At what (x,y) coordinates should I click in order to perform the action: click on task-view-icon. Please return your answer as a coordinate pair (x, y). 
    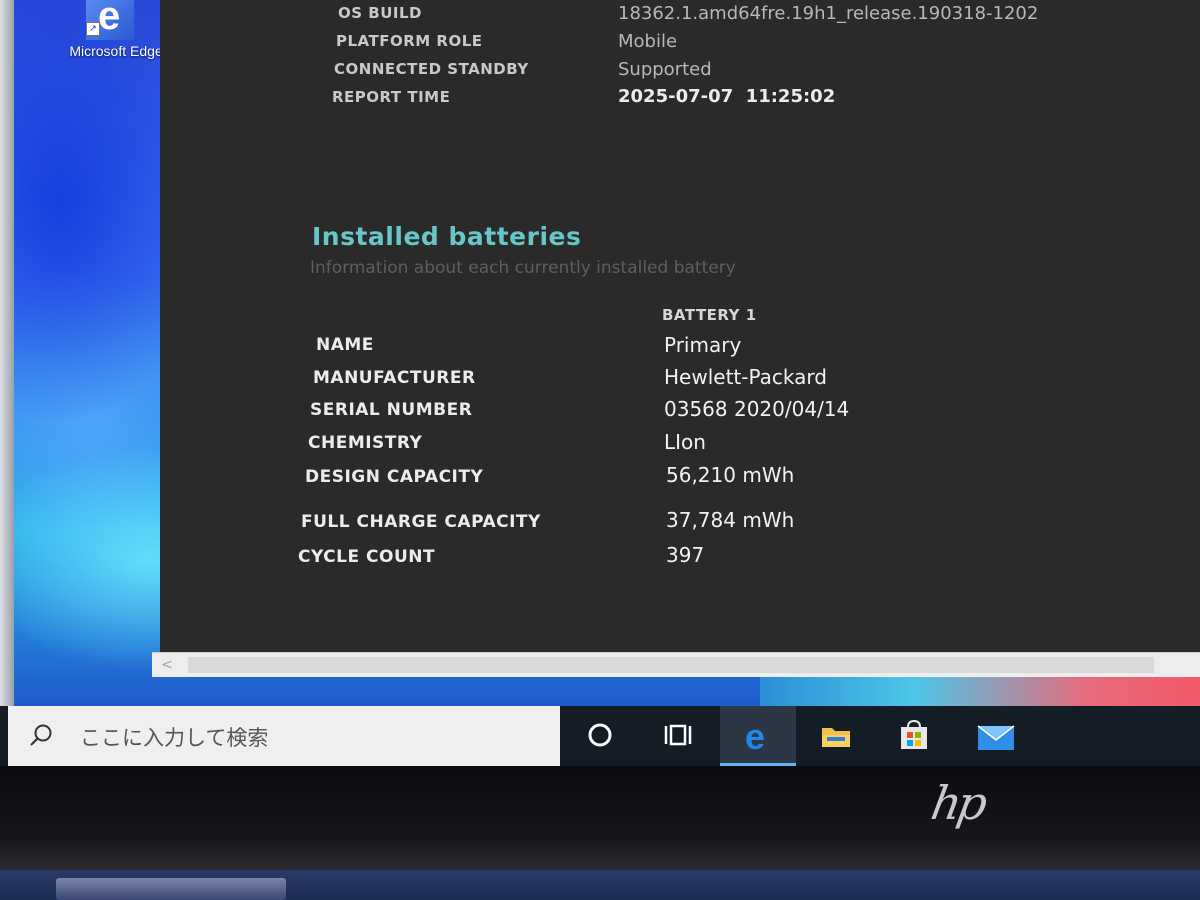
    Looking at the image, I should click on (678, 735).